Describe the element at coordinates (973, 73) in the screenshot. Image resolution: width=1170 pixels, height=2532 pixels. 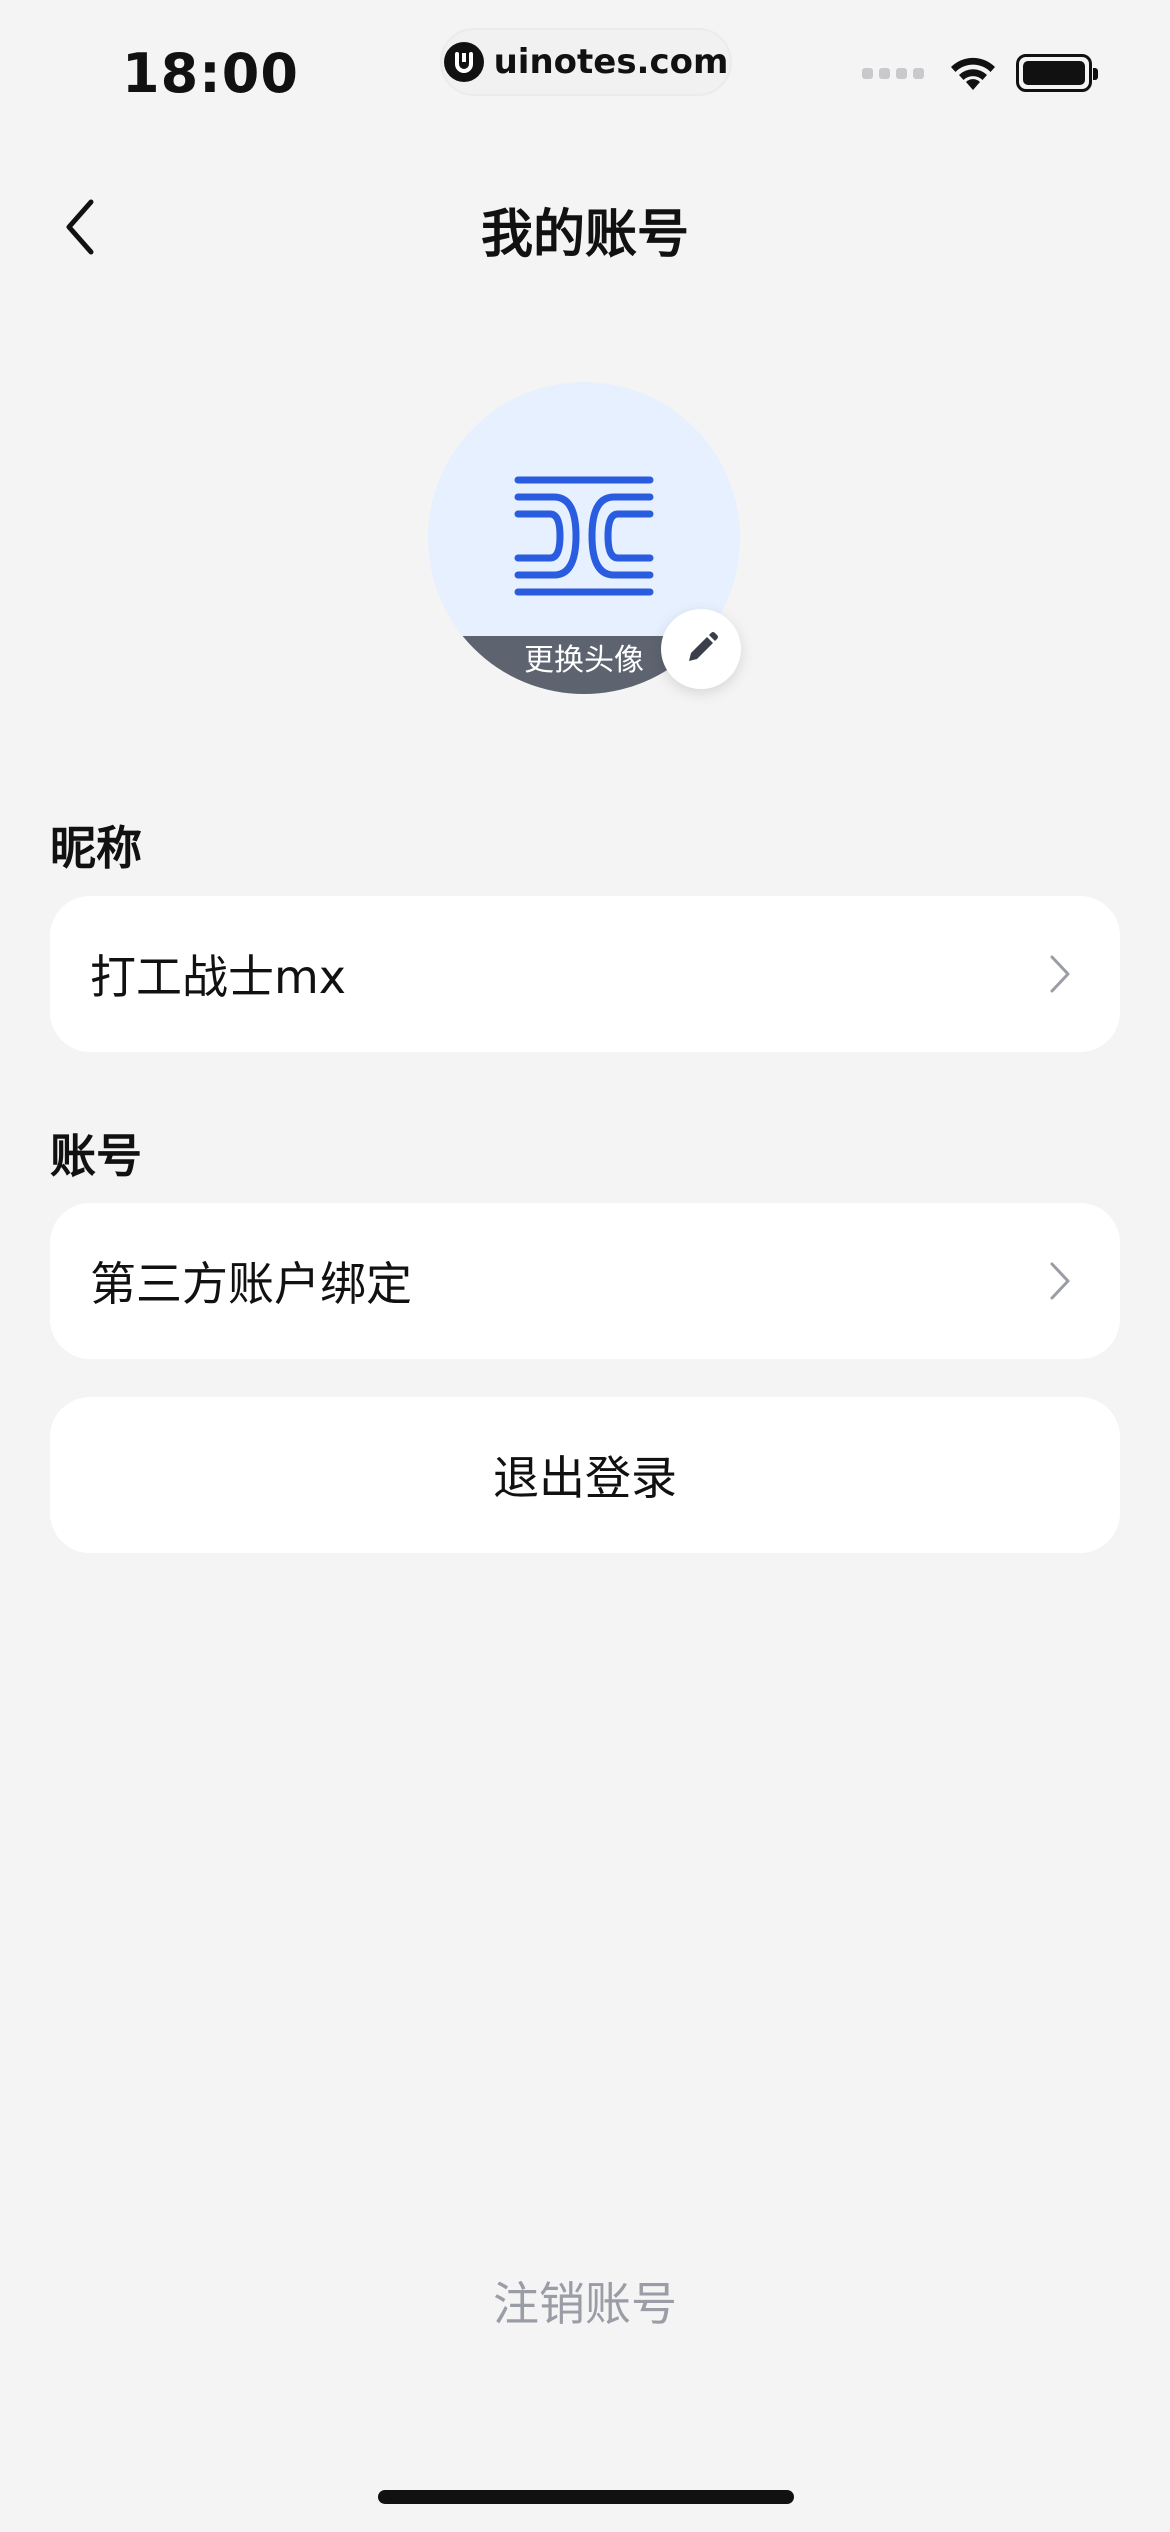
I see `wifi-icon` at that location.